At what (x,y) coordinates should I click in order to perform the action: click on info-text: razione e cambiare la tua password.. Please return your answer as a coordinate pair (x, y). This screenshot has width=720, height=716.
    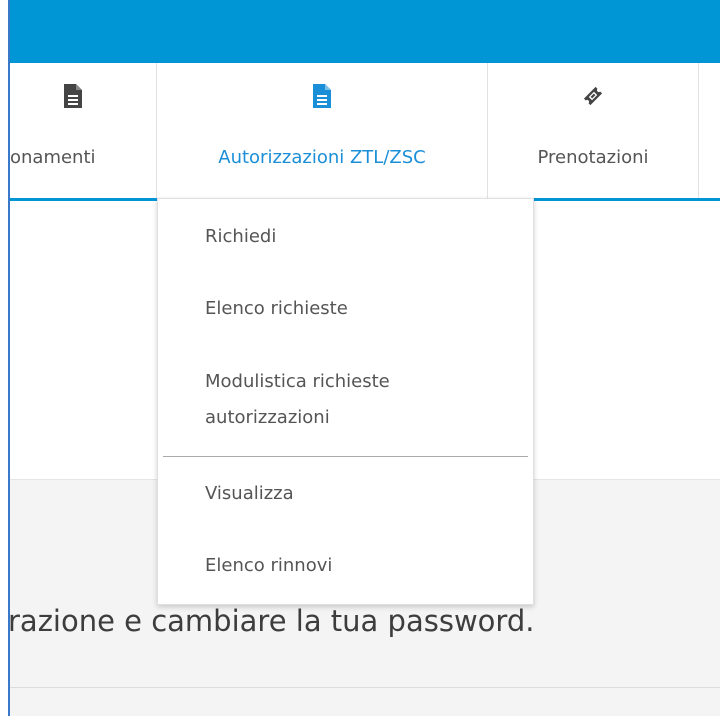
    Looking at the image, I should click on (271, 621).